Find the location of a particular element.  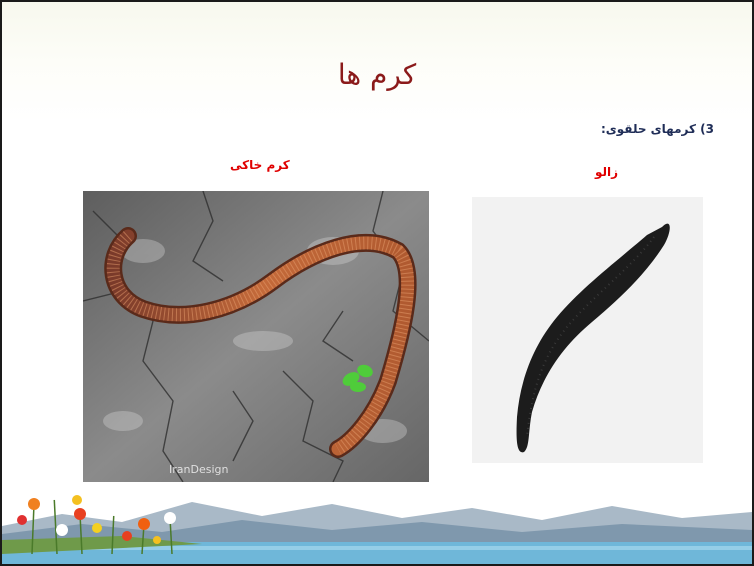

leech-caption: زالو is located at coordinates (607, 172).